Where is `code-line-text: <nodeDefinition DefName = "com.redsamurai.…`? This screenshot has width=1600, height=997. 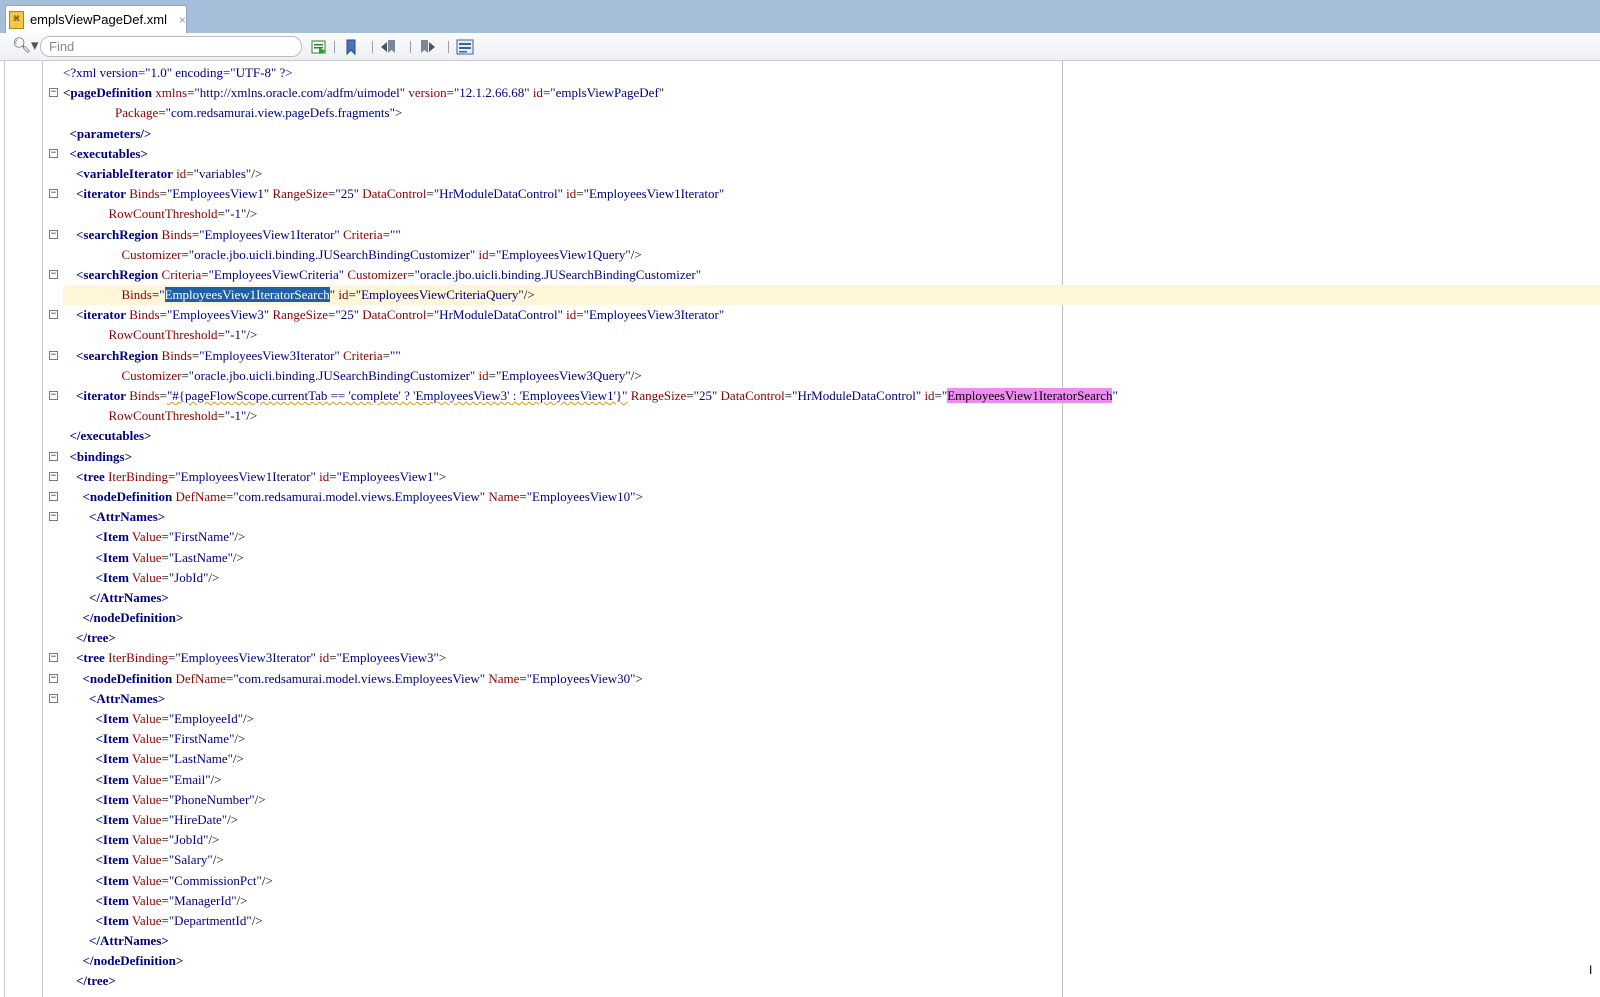 code-line-text: <nodeDefinition DefName = "com.redsamurai.… is located at coordinates (831, 679).